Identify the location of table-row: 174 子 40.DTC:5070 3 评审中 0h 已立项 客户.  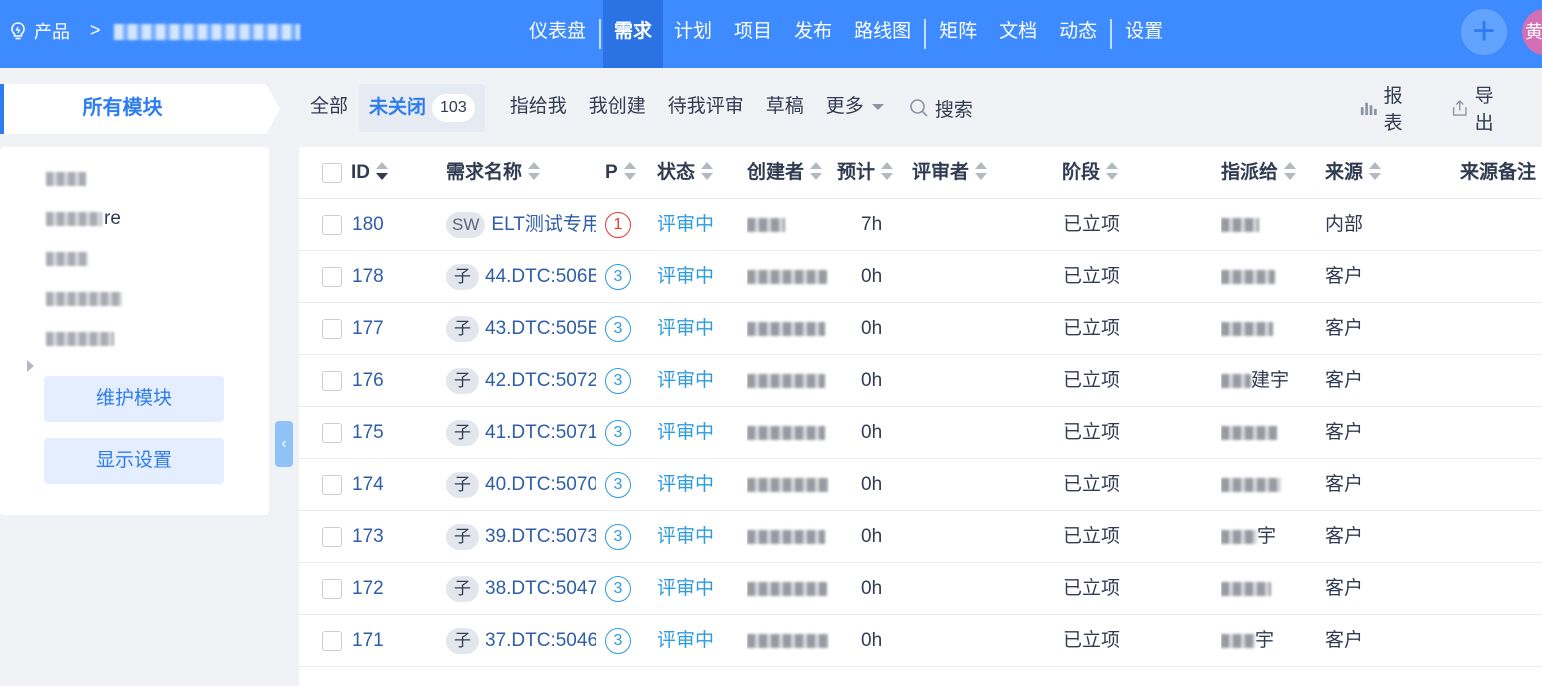
(920, 485).